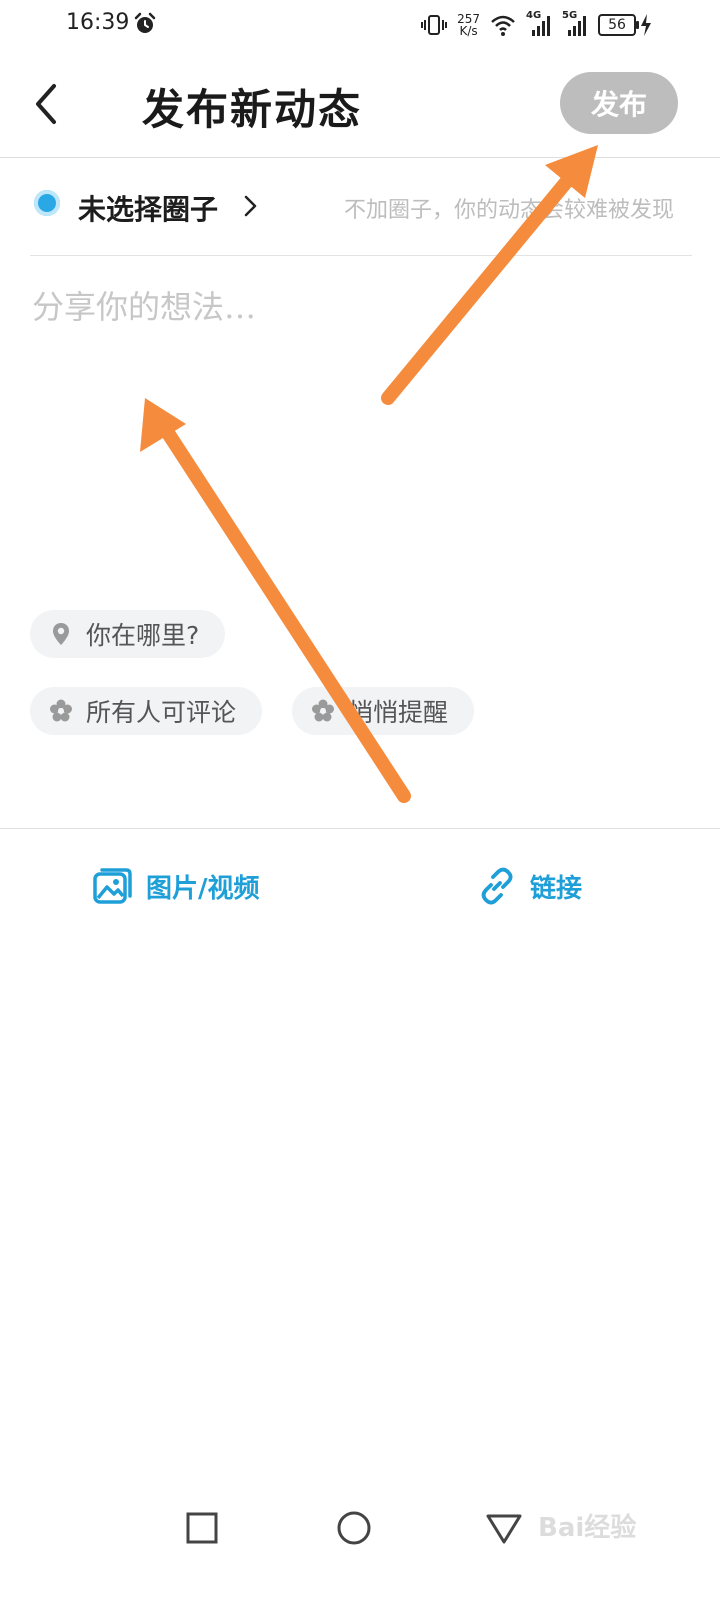  Describe the element at coordinates (575, 24) in the screenshot. I see `signal-5g-icon: 5G` at that location.